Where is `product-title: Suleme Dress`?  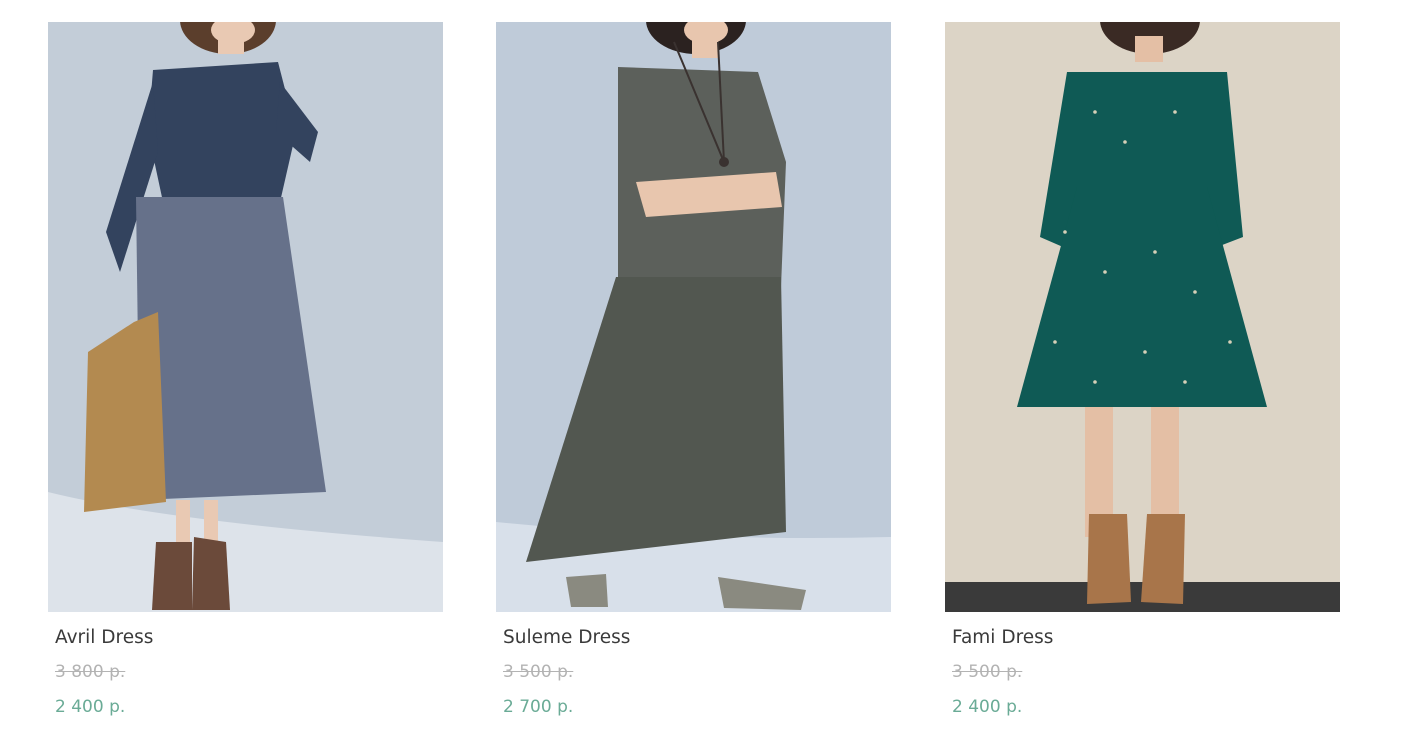
product-title: Suleme Dress is located at coordinates (697, 638).